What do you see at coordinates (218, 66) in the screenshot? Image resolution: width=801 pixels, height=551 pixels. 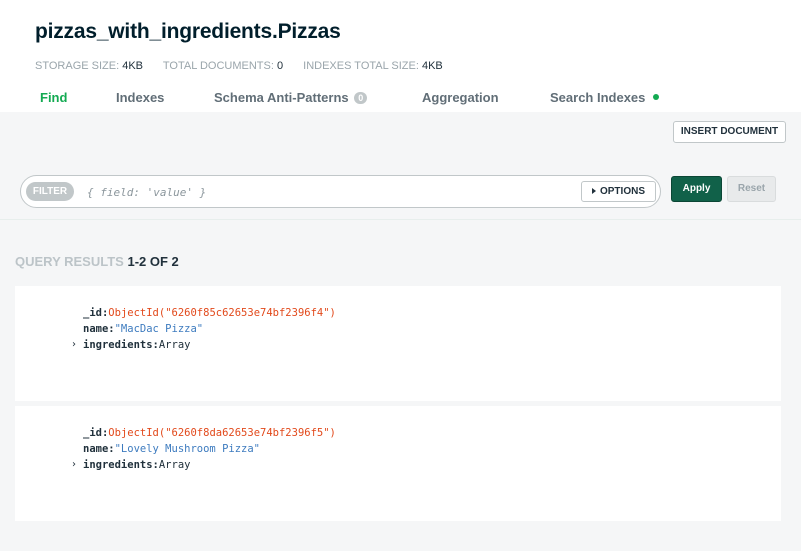 I see `total-documents-label: TOTAL DOCUMENTS:` at bounding box center [218, 66].